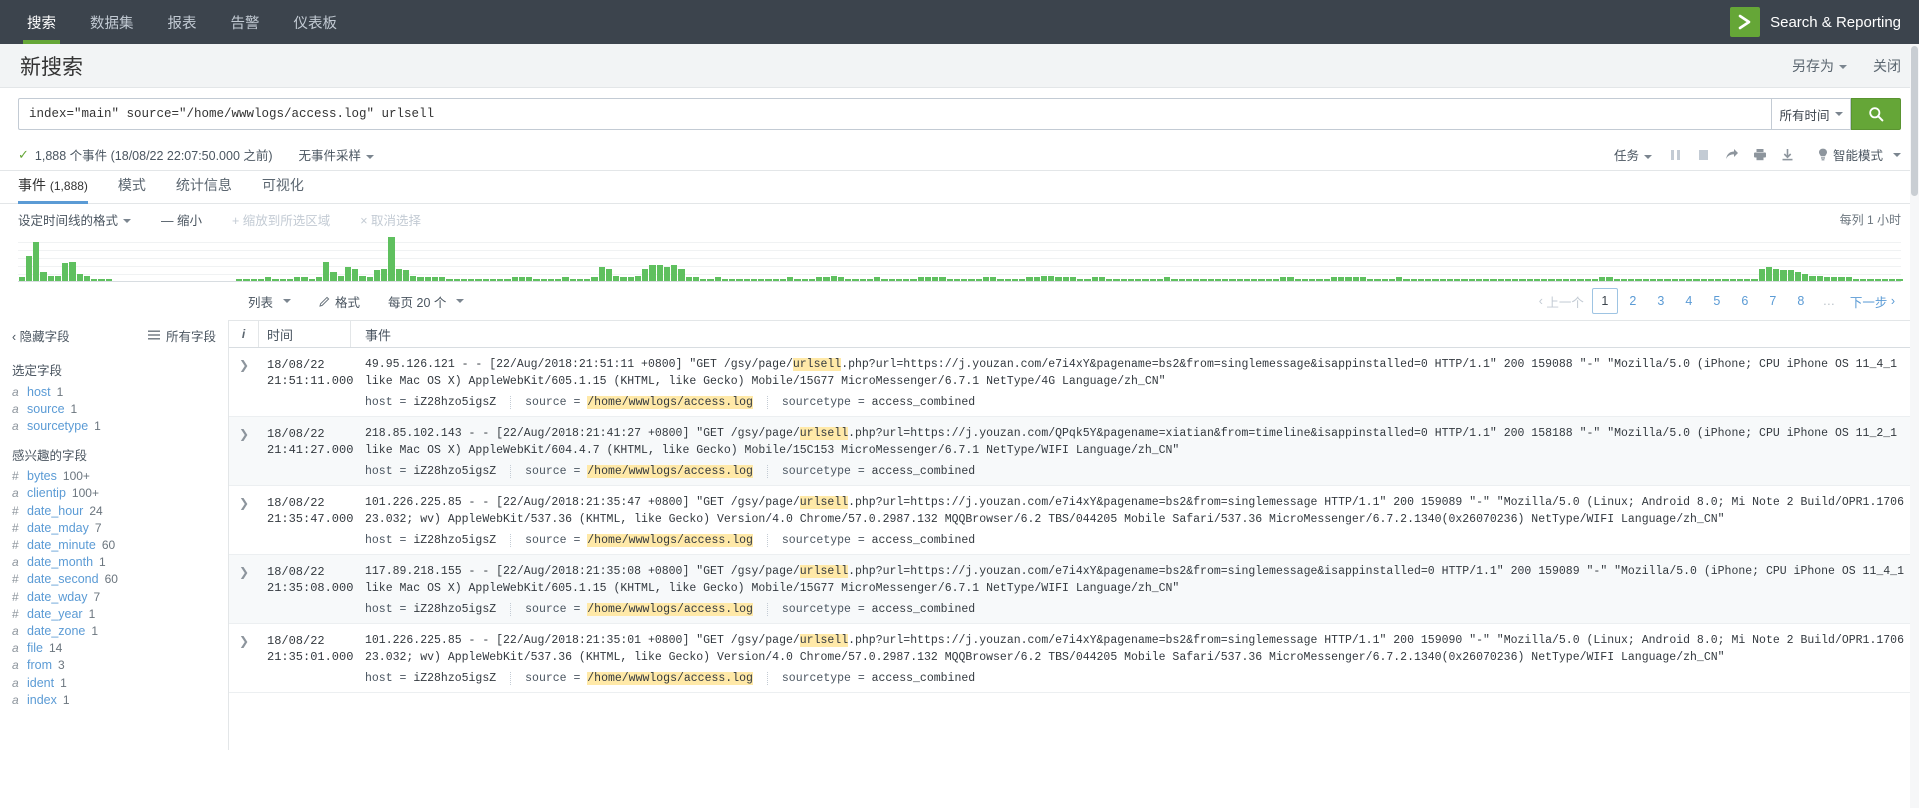 Image resolution: width=1919 pixels, height=808 pixels. Describe the element at coordinates (1914, 121) in the screenshot. I see `page-scrollbar-thumb` at that location.